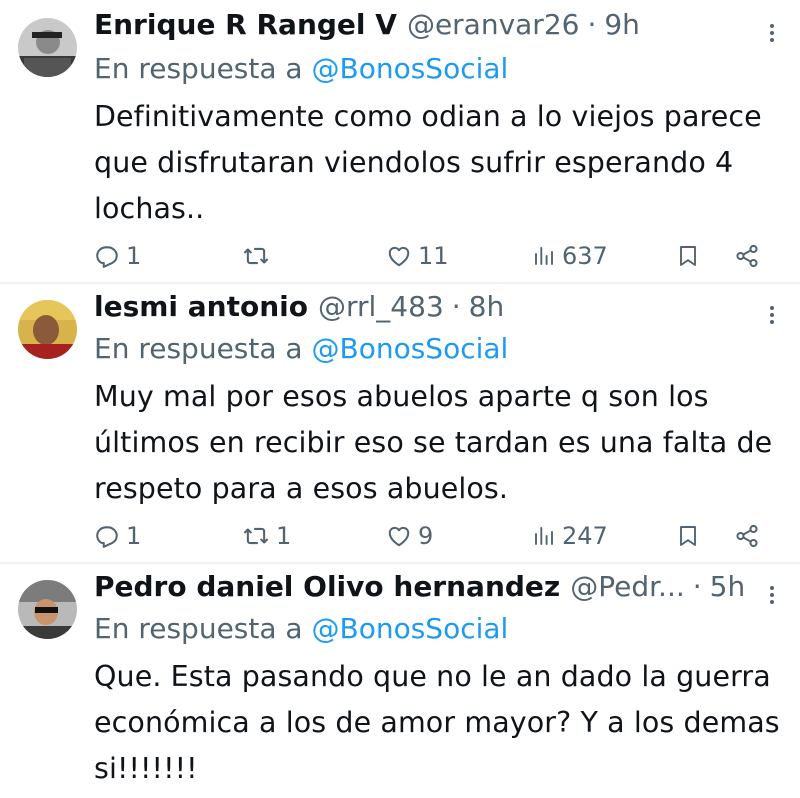 The height and width of the screenshot is (798, 800). I want to click on views-count: 637, so click(585, 256).